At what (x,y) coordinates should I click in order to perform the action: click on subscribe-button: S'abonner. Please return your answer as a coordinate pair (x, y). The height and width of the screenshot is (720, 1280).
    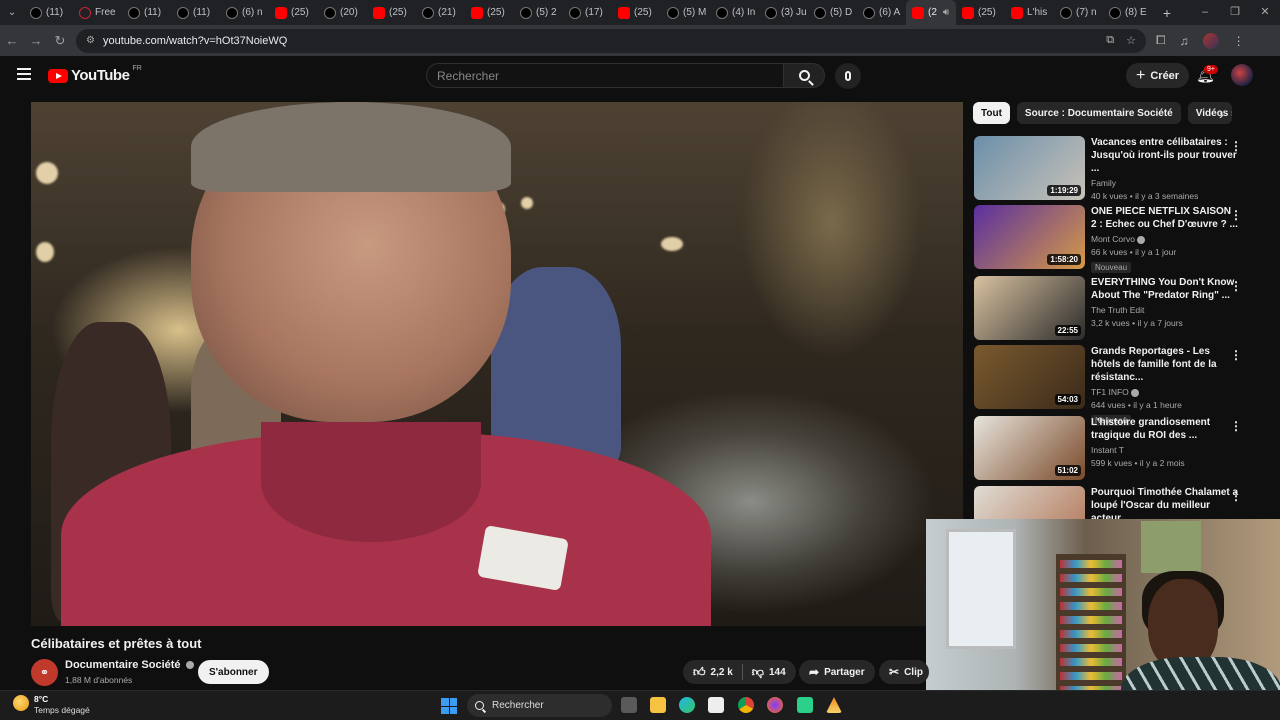
    Looking at the image, I should click on (233, 672).